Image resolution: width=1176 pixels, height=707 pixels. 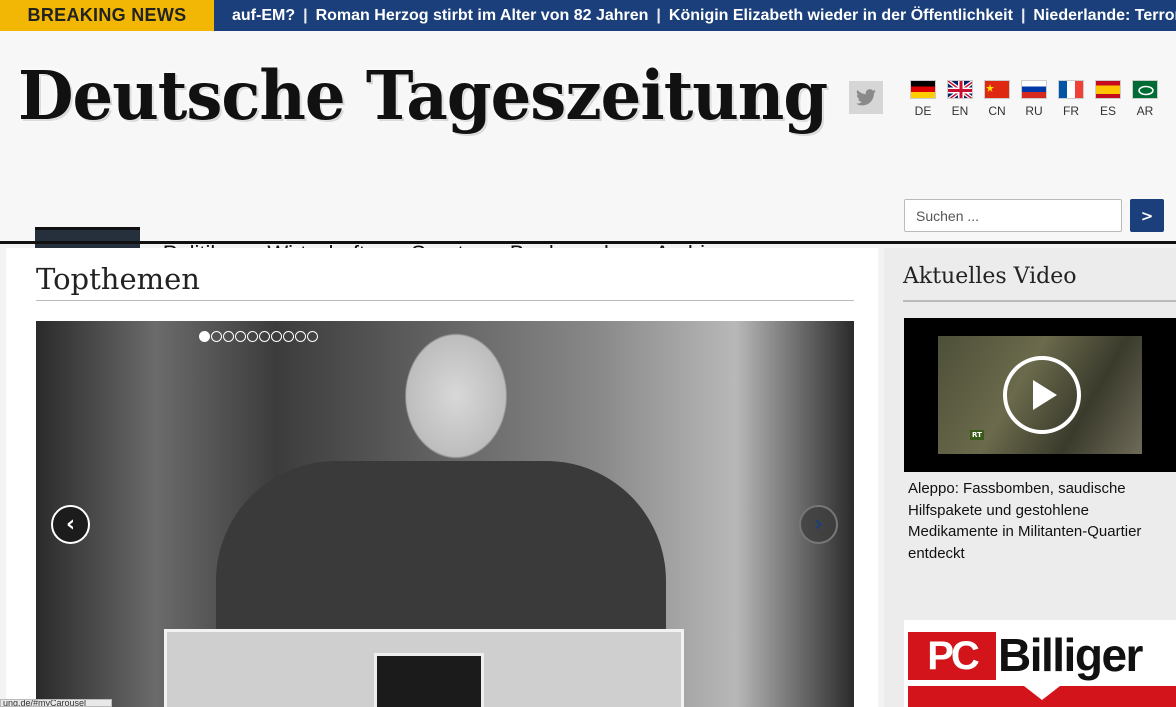 I want to click on section-divider, so click(x=445, y=300).